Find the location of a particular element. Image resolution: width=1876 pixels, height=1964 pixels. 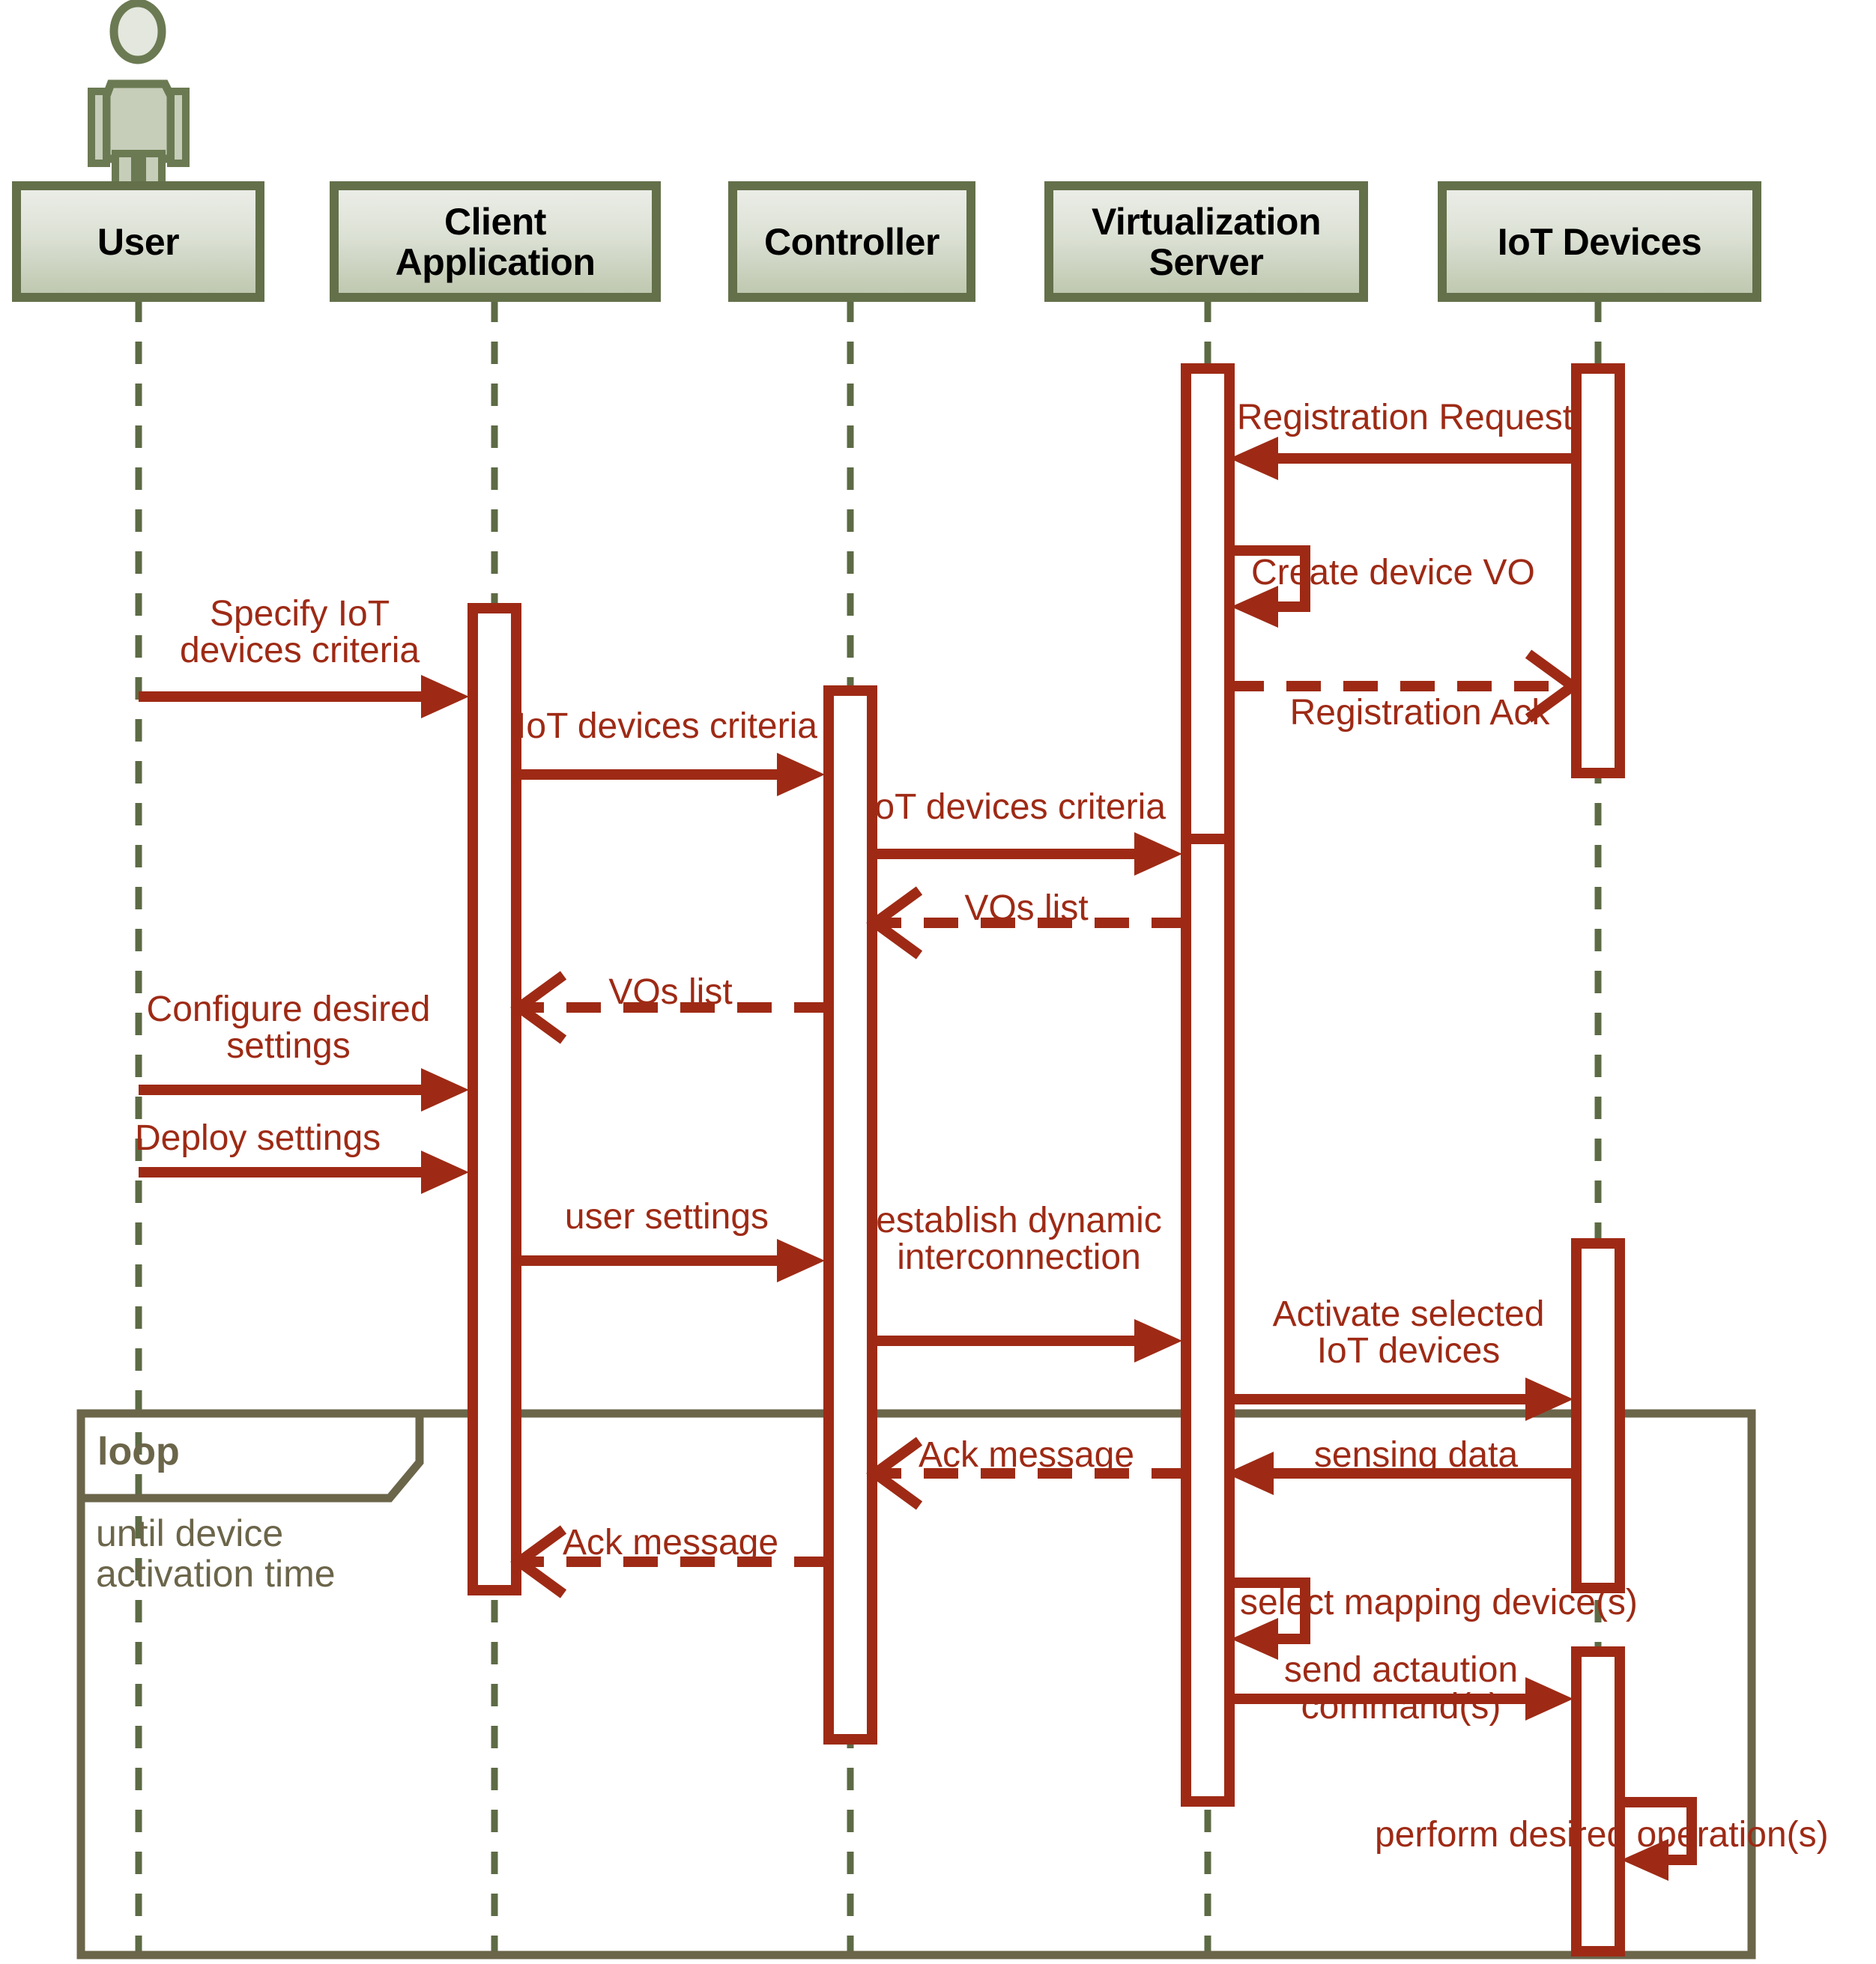

message-label-sensing-data: sensing data is located at coordinates (1416, 1455).